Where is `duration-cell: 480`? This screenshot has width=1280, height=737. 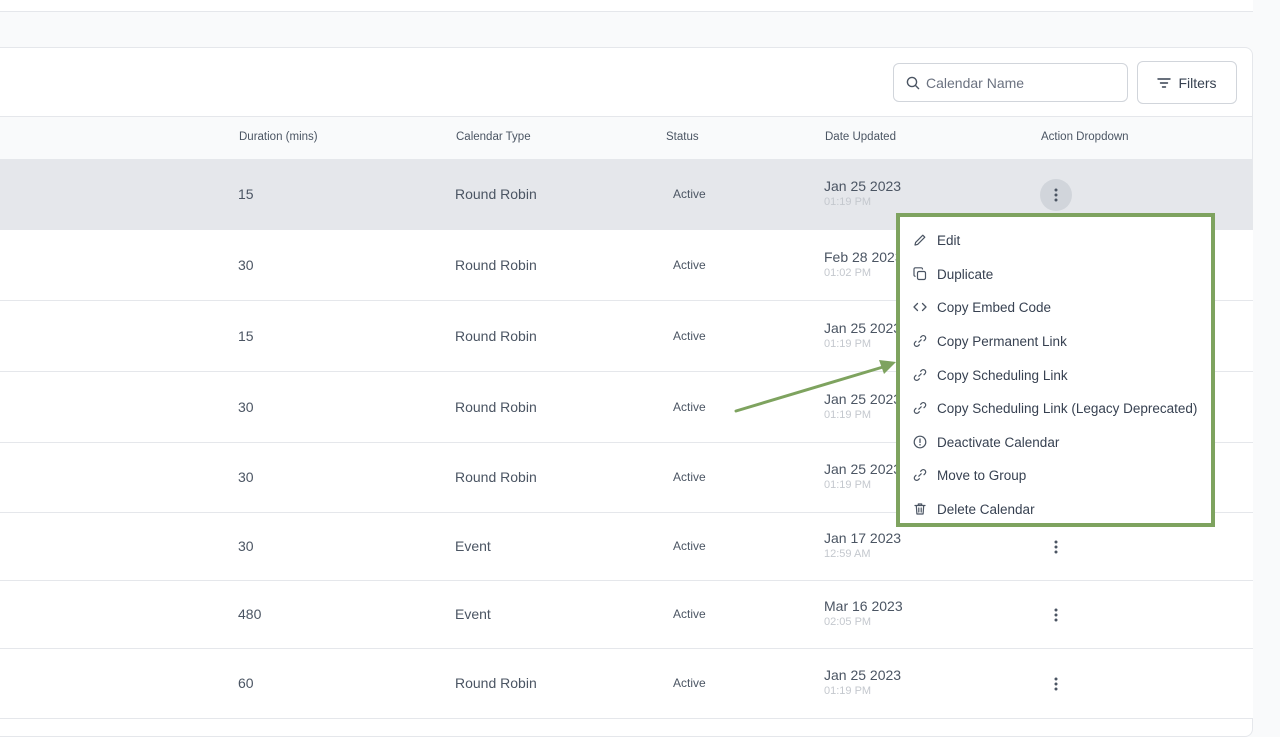 duration-cell: 480 is located at coordinates (250, 614).